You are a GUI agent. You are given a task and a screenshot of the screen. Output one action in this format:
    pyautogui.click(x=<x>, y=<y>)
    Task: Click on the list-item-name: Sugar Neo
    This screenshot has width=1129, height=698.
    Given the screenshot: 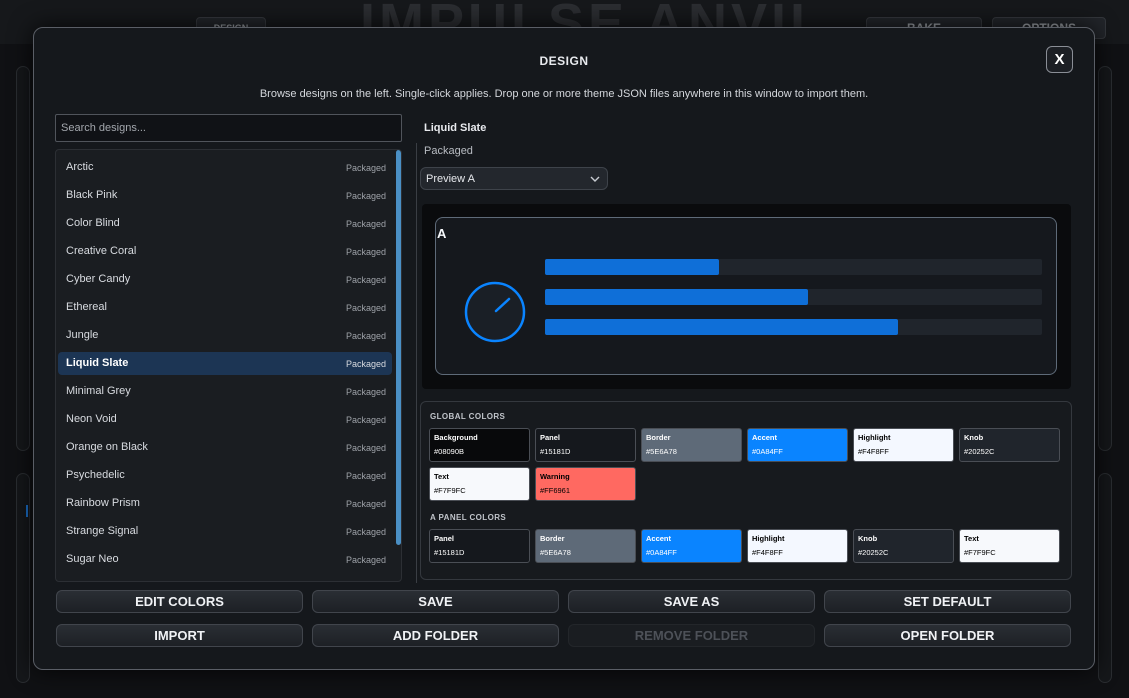 What is the action you would take?
    pyautogui.click(x=92, y=559)
    